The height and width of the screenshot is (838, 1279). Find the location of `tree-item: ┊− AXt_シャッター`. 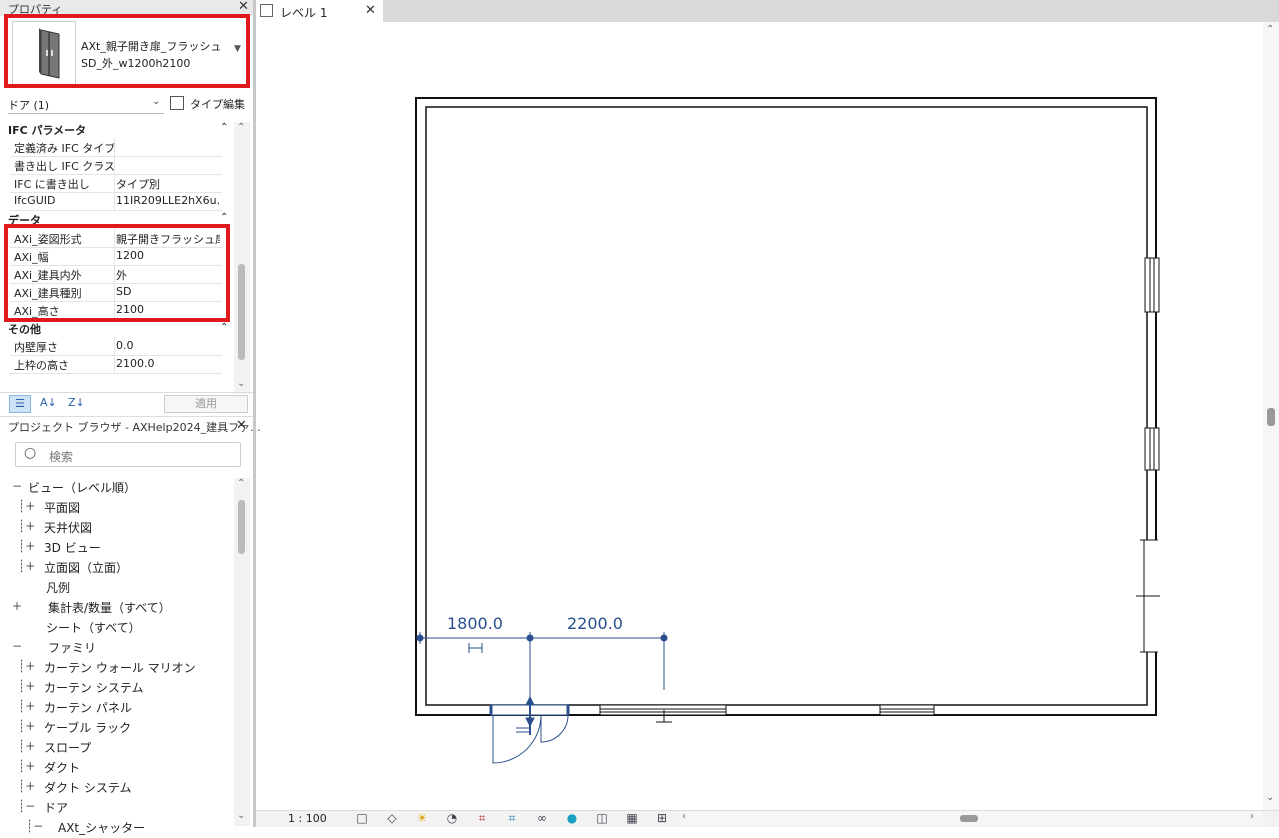

tree-item: ┊− AXt_シャッター is located at coordinates (116, 828).